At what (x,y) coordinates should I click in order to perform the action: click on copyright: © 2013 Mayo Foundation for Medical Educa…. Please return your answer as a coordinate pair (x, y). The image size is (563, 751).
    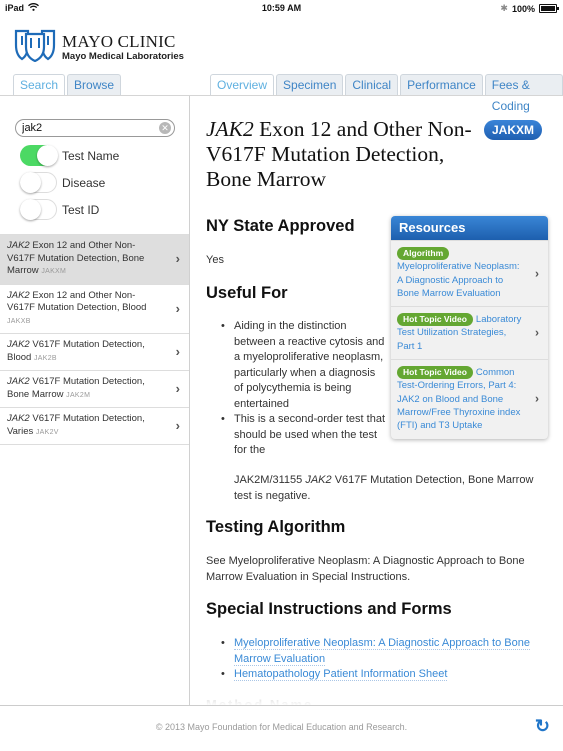
    Looking at the image, I should click on (281, 727).